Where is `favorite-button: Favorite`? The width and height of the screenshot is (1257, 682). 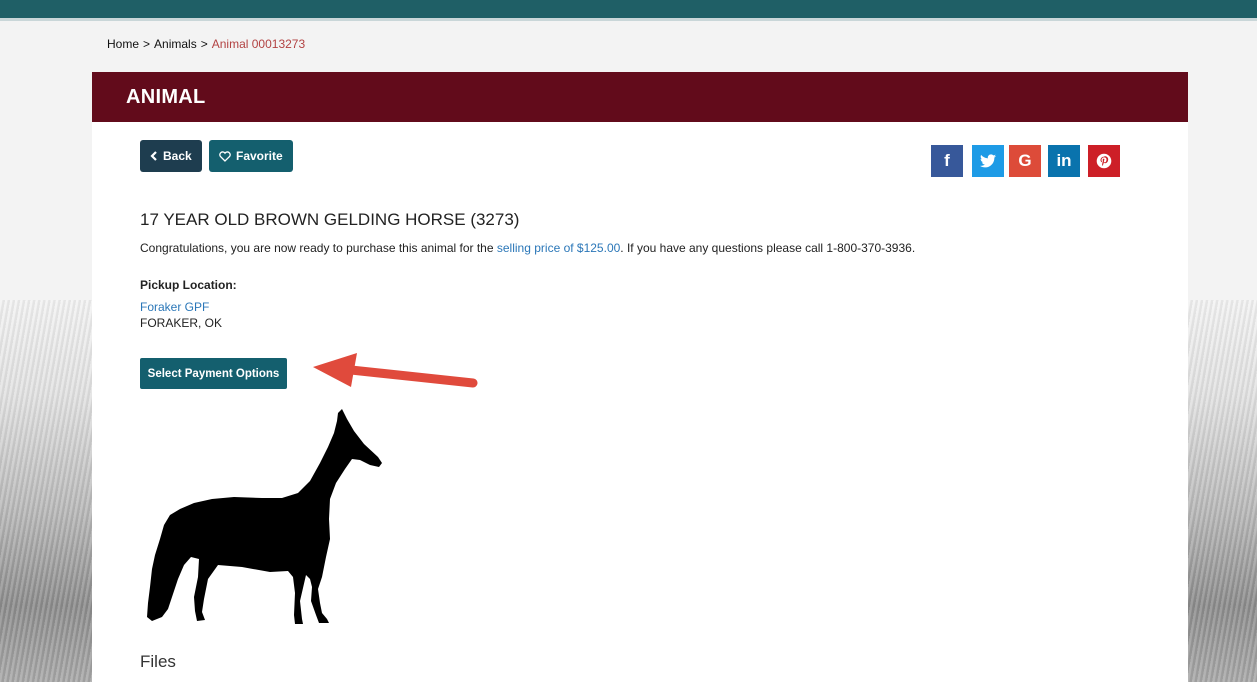 favorite-button: Favorite is located at coordinates (251, 156).